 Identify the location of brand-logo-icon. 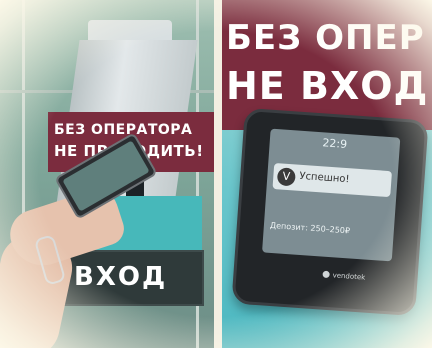
(326, 274).